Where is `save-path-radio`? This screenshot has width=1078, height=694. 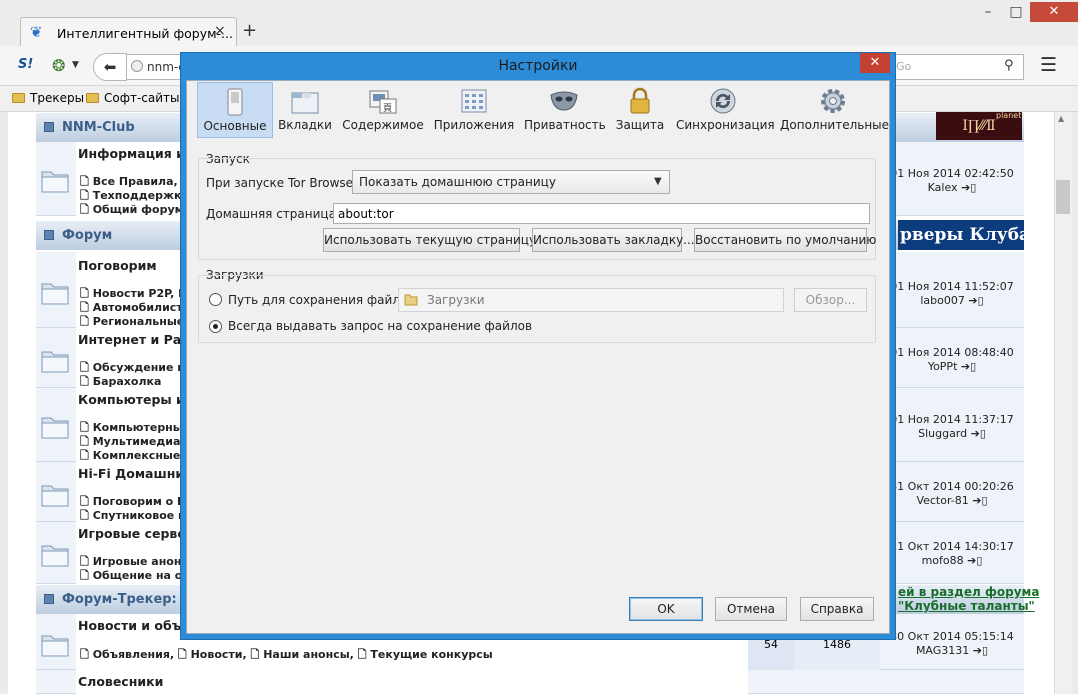 save-path-radio is located at coordinates (215, 299).